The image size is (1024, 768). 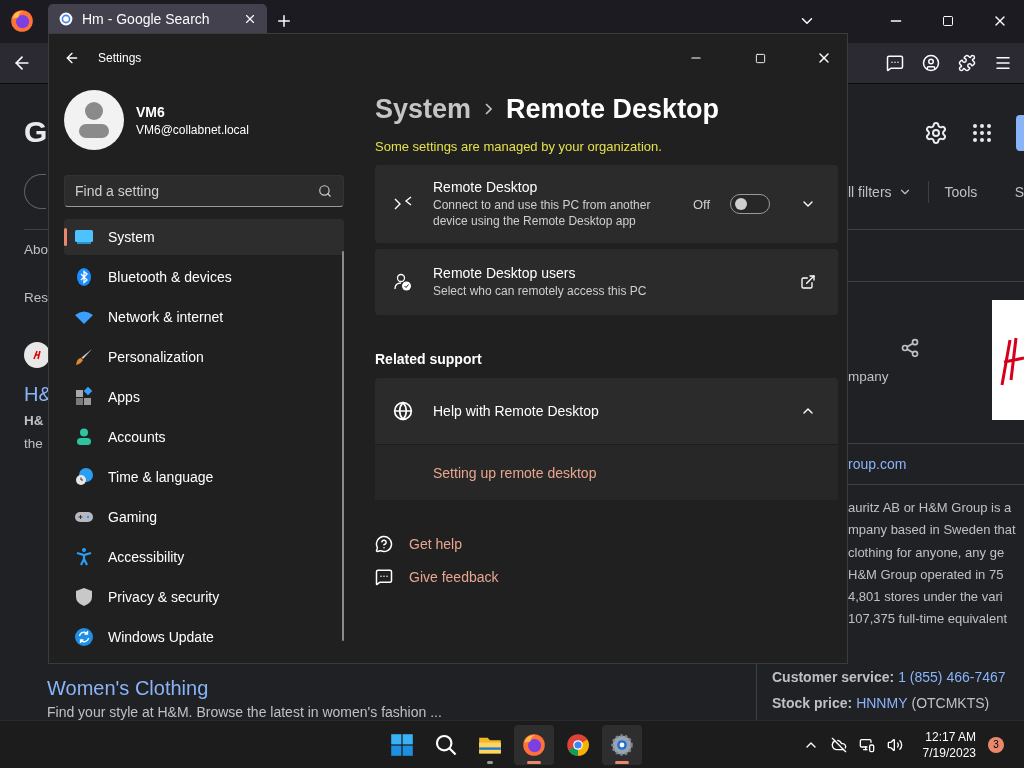 I want to click on nav-item: Accounts, so click(x=204, y=437).